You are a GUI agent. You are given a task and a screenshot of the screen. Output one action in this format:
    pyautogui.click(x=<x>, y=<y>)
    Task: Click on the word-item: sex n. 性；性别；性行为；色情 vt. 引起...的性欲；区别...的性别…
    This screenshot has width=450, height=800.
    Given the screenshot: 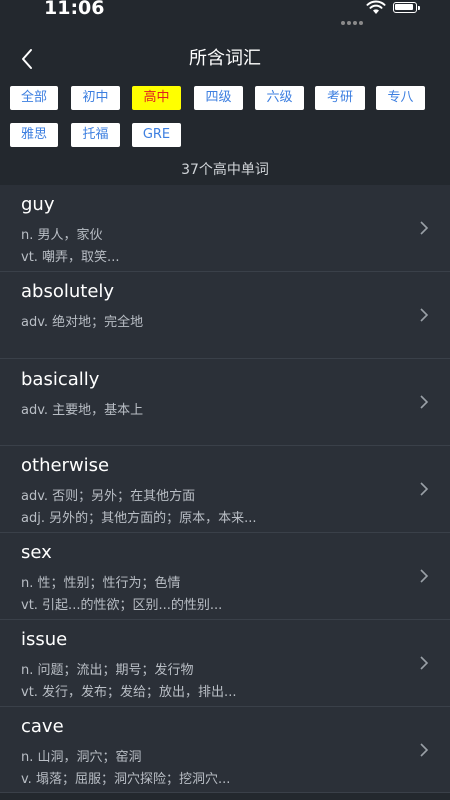 What is the action you would take?
    pyautogui.click(x=225, y=576)
    